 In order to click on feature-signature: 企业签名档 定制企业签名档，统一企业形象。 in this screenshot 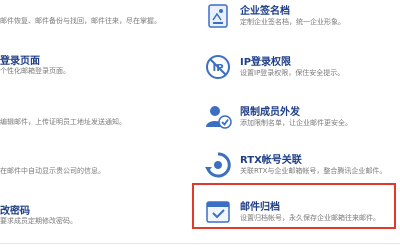, I will do `click(298, 24)`.